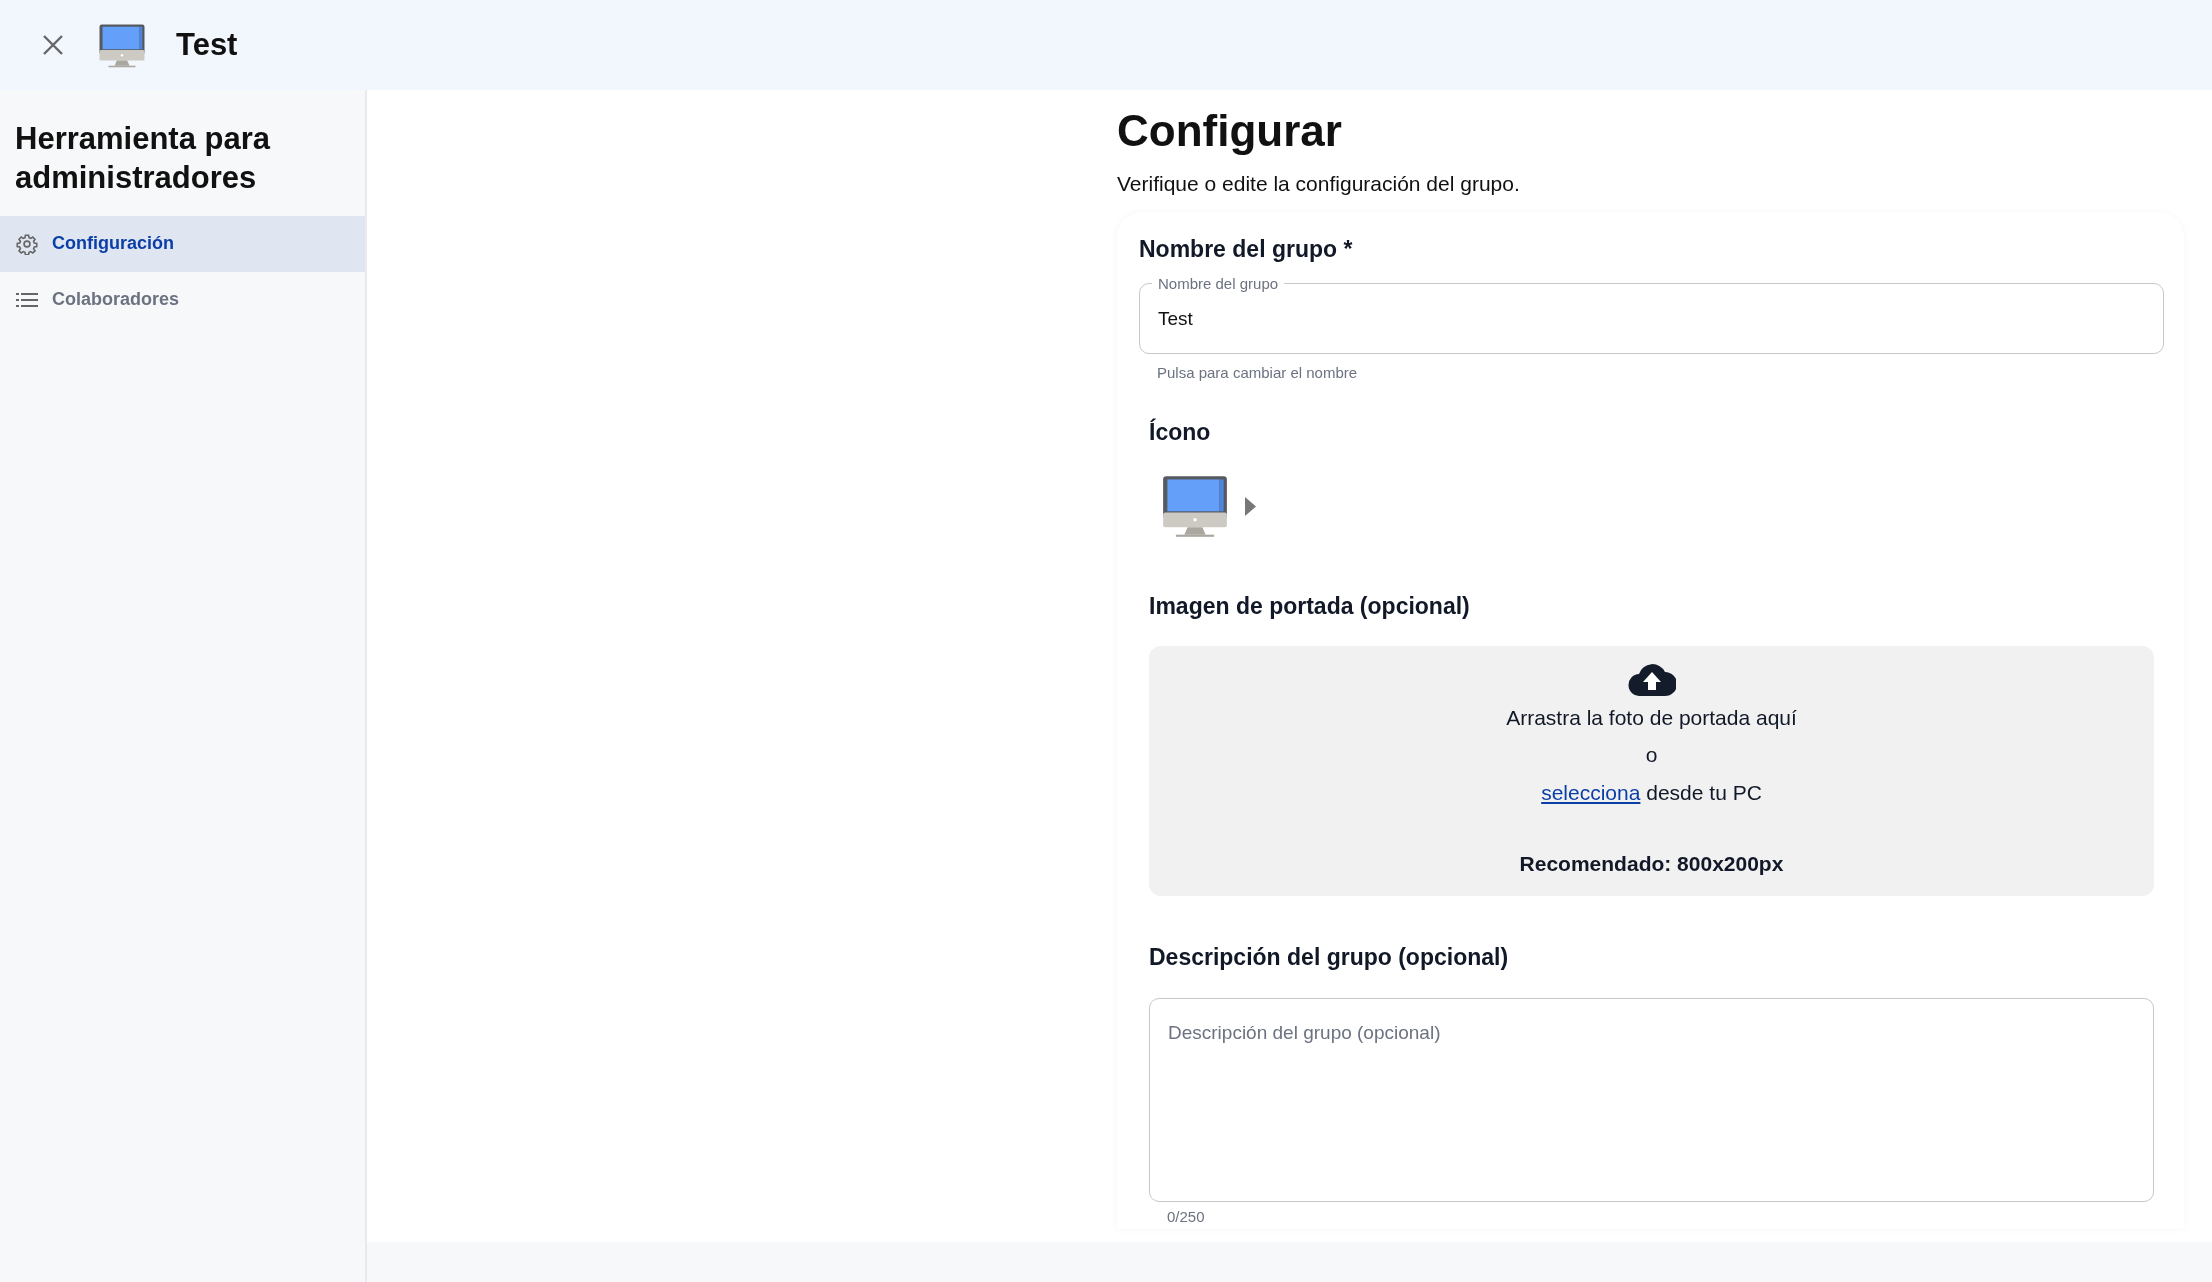  Describe the element at coordinates (1651, 864) in the screenshot. I see `recommendation-text: Recomendado: 800x200px` at that location.